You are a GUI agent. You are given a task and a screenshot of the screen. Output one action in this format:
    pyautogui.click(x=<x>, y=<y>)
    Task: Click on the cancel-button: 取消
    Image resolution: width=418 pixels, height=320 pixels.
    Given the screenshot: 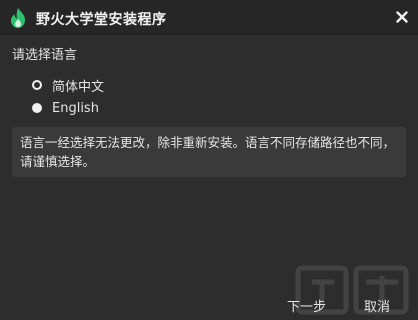 What is the action you would take?
    pyautogui.click(x=377, y=305)
    